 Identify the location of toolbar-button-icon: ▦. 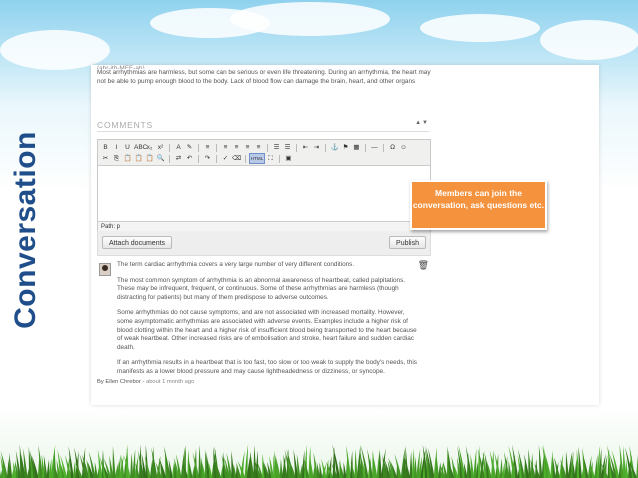
(356, 147).